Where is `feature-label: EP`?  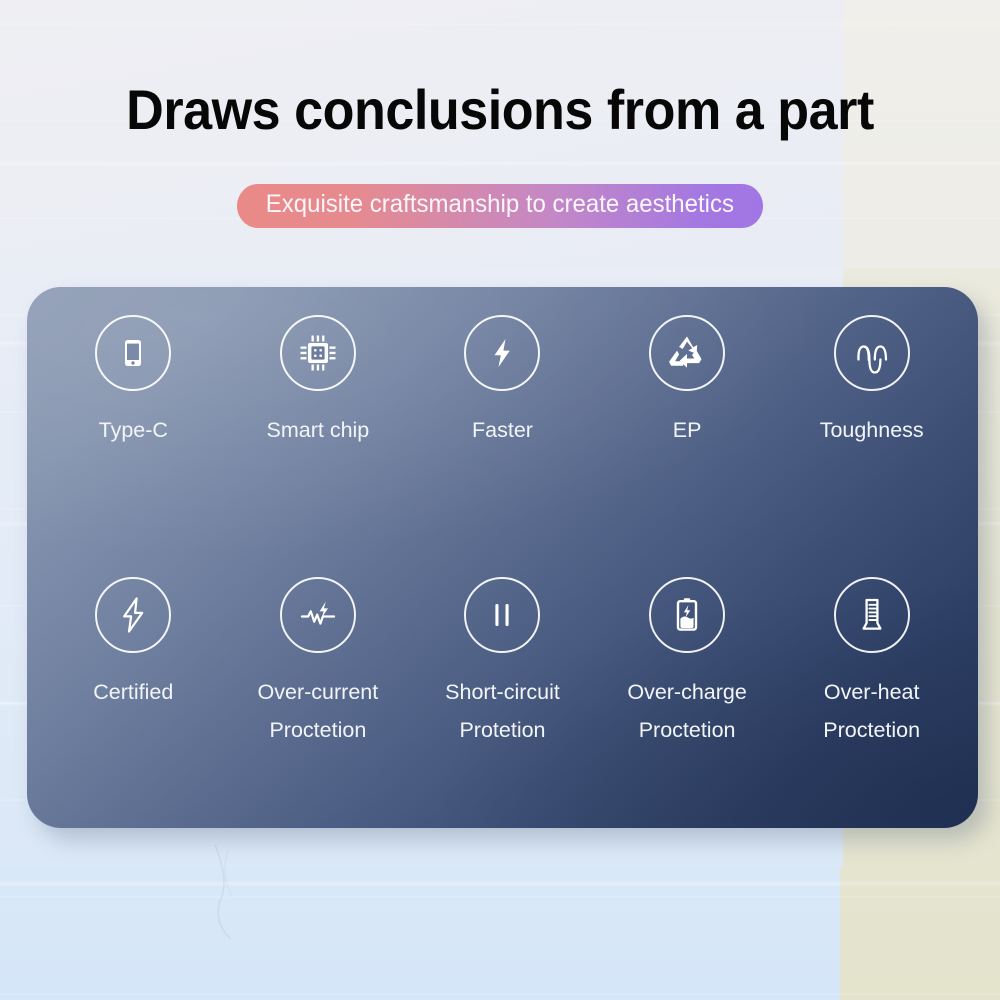
feature-label: EP is located at coordinates (687, 431).